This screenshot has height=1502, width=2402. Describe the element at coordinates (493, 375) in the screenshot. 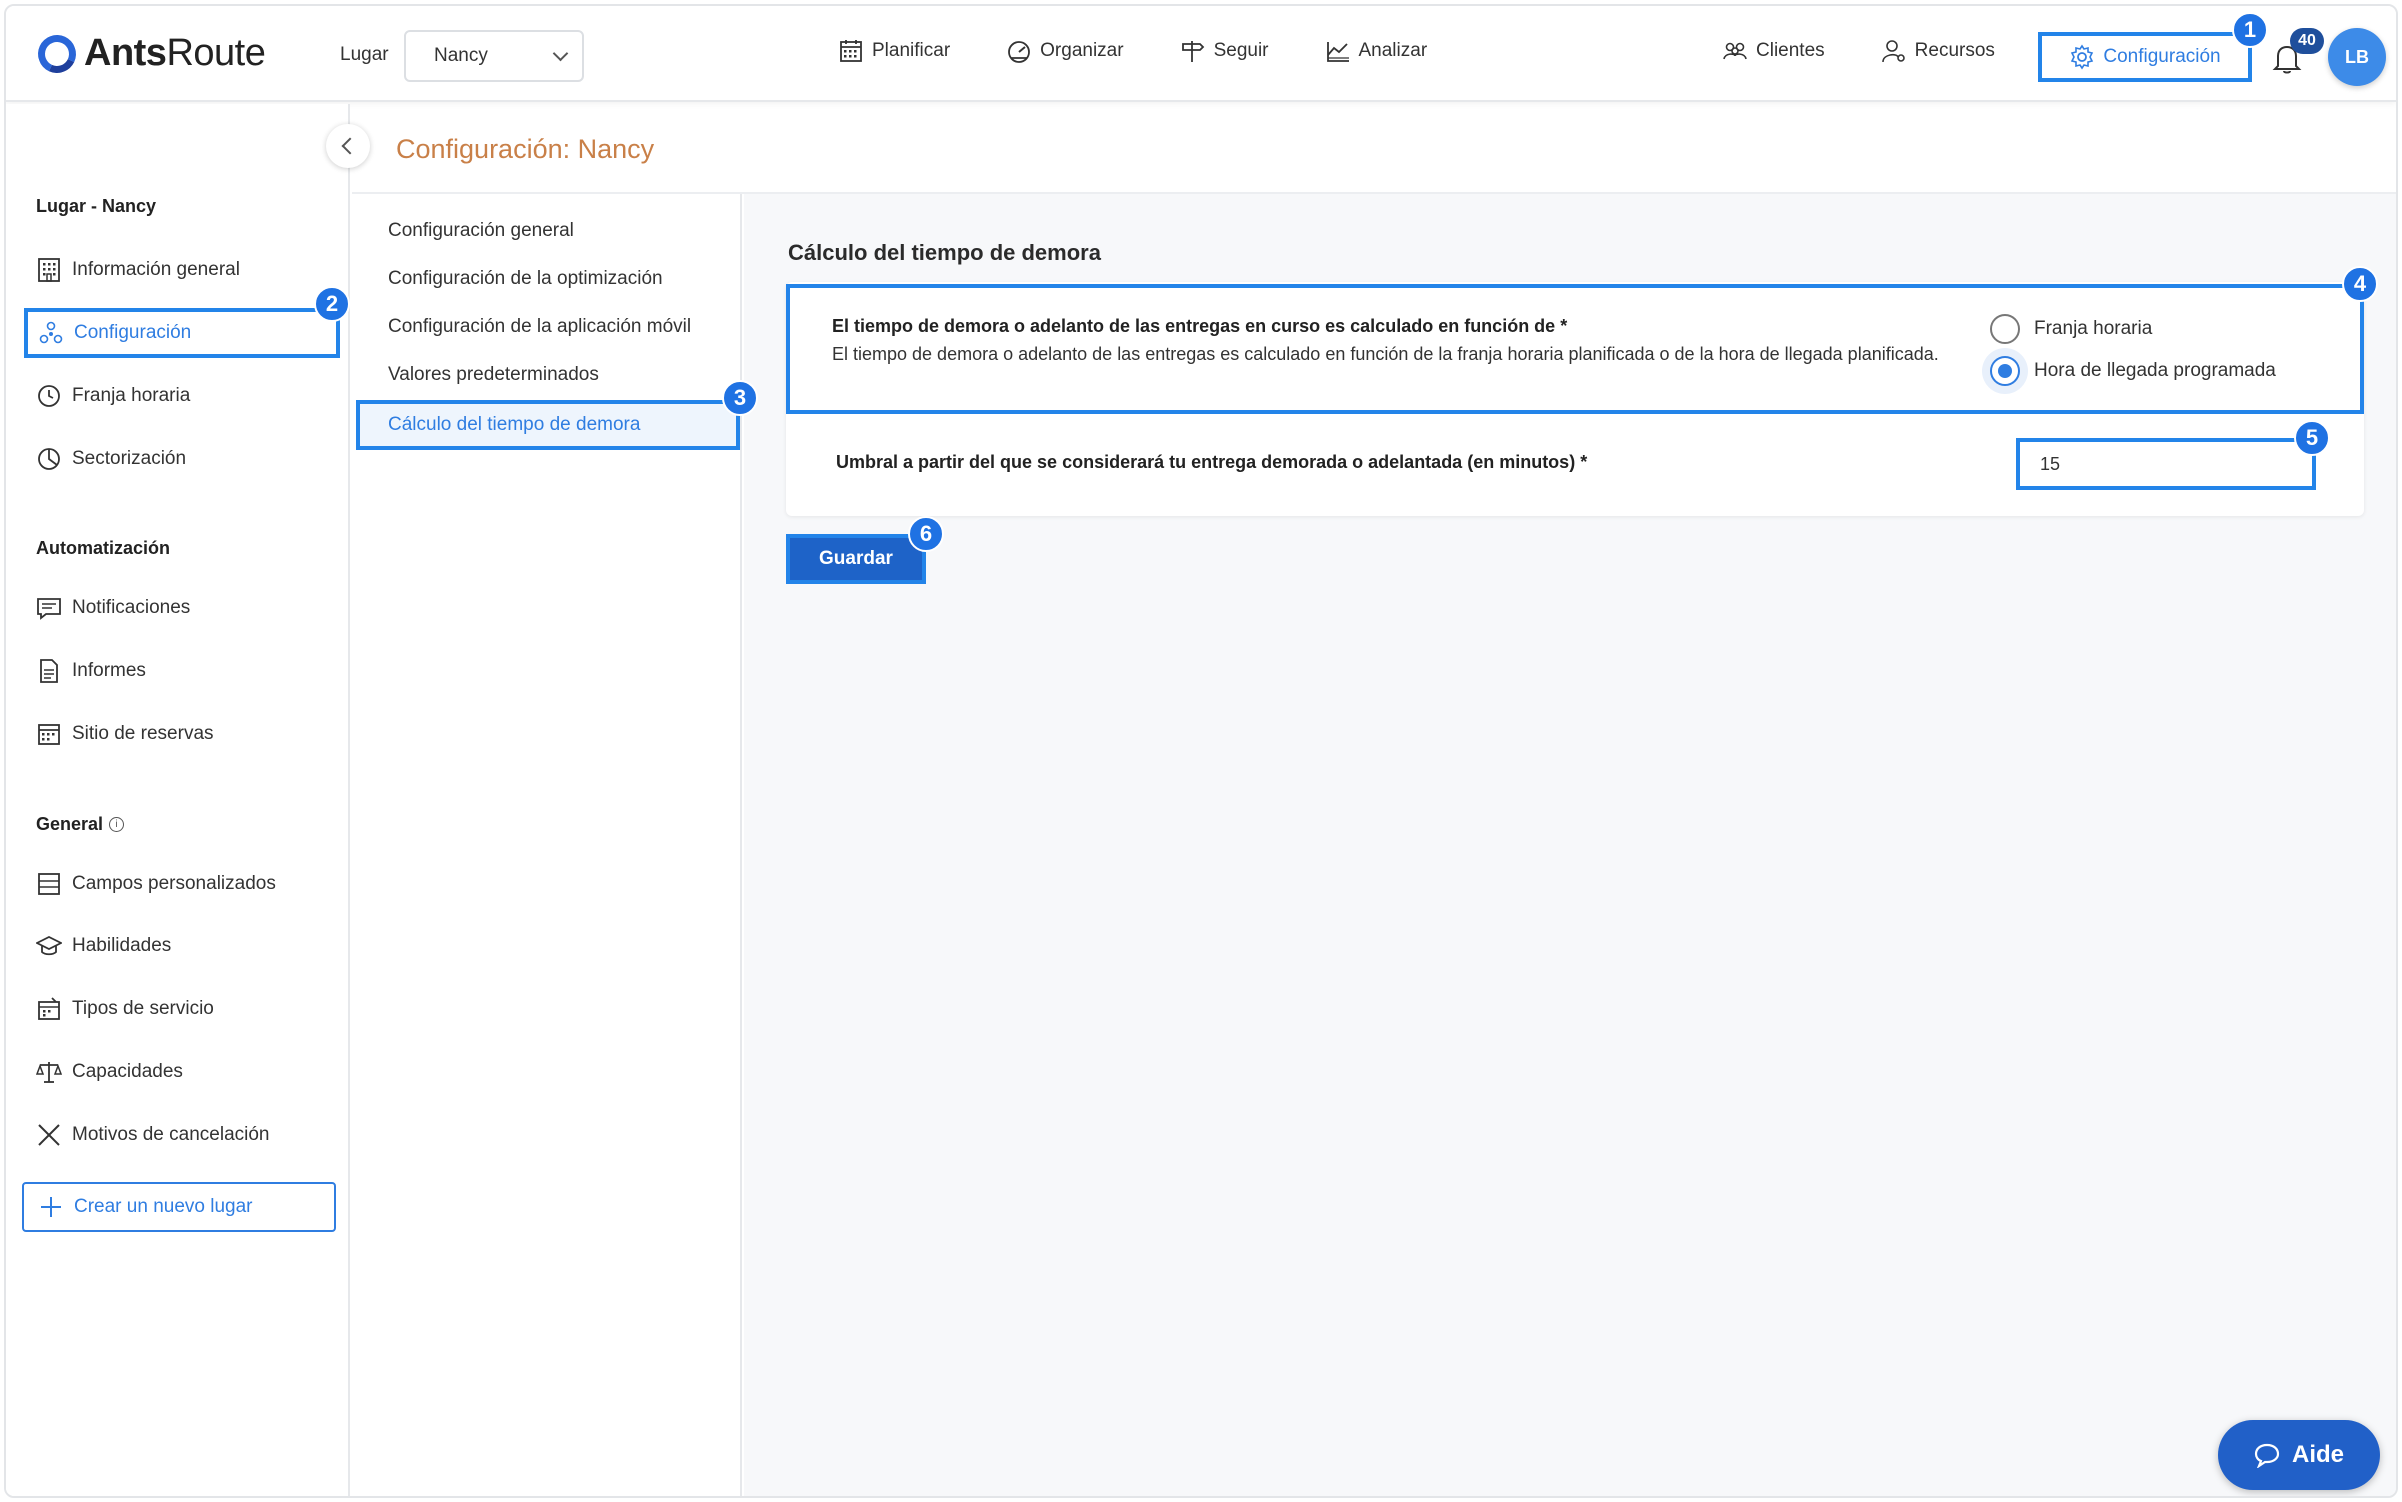

I see `subnav-valores-predeterminados: Valores predeterminados` at that location.